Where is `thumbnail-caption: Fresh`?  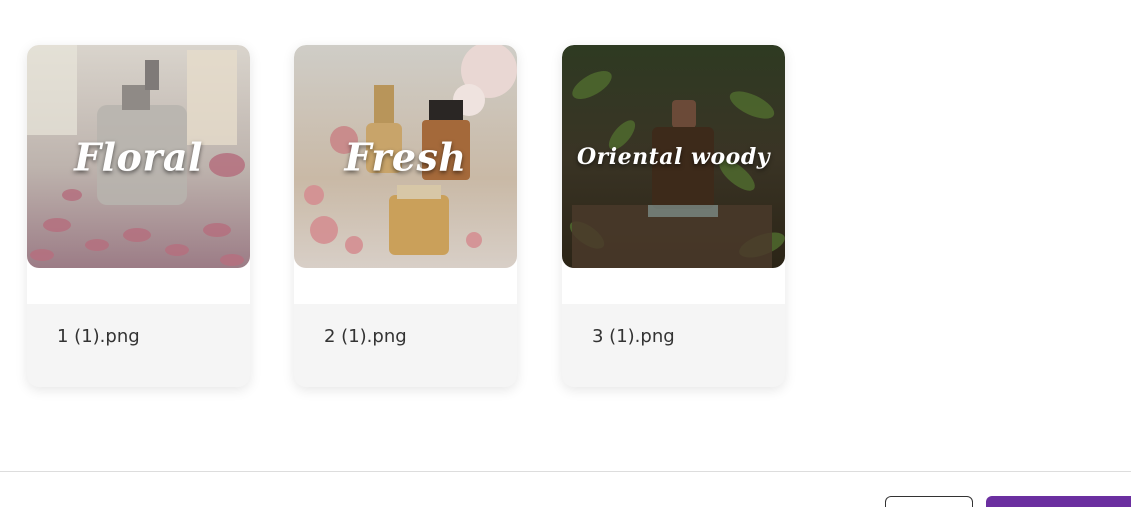 thumbnail-caption: Fresh is located at coordinates (405, 156).